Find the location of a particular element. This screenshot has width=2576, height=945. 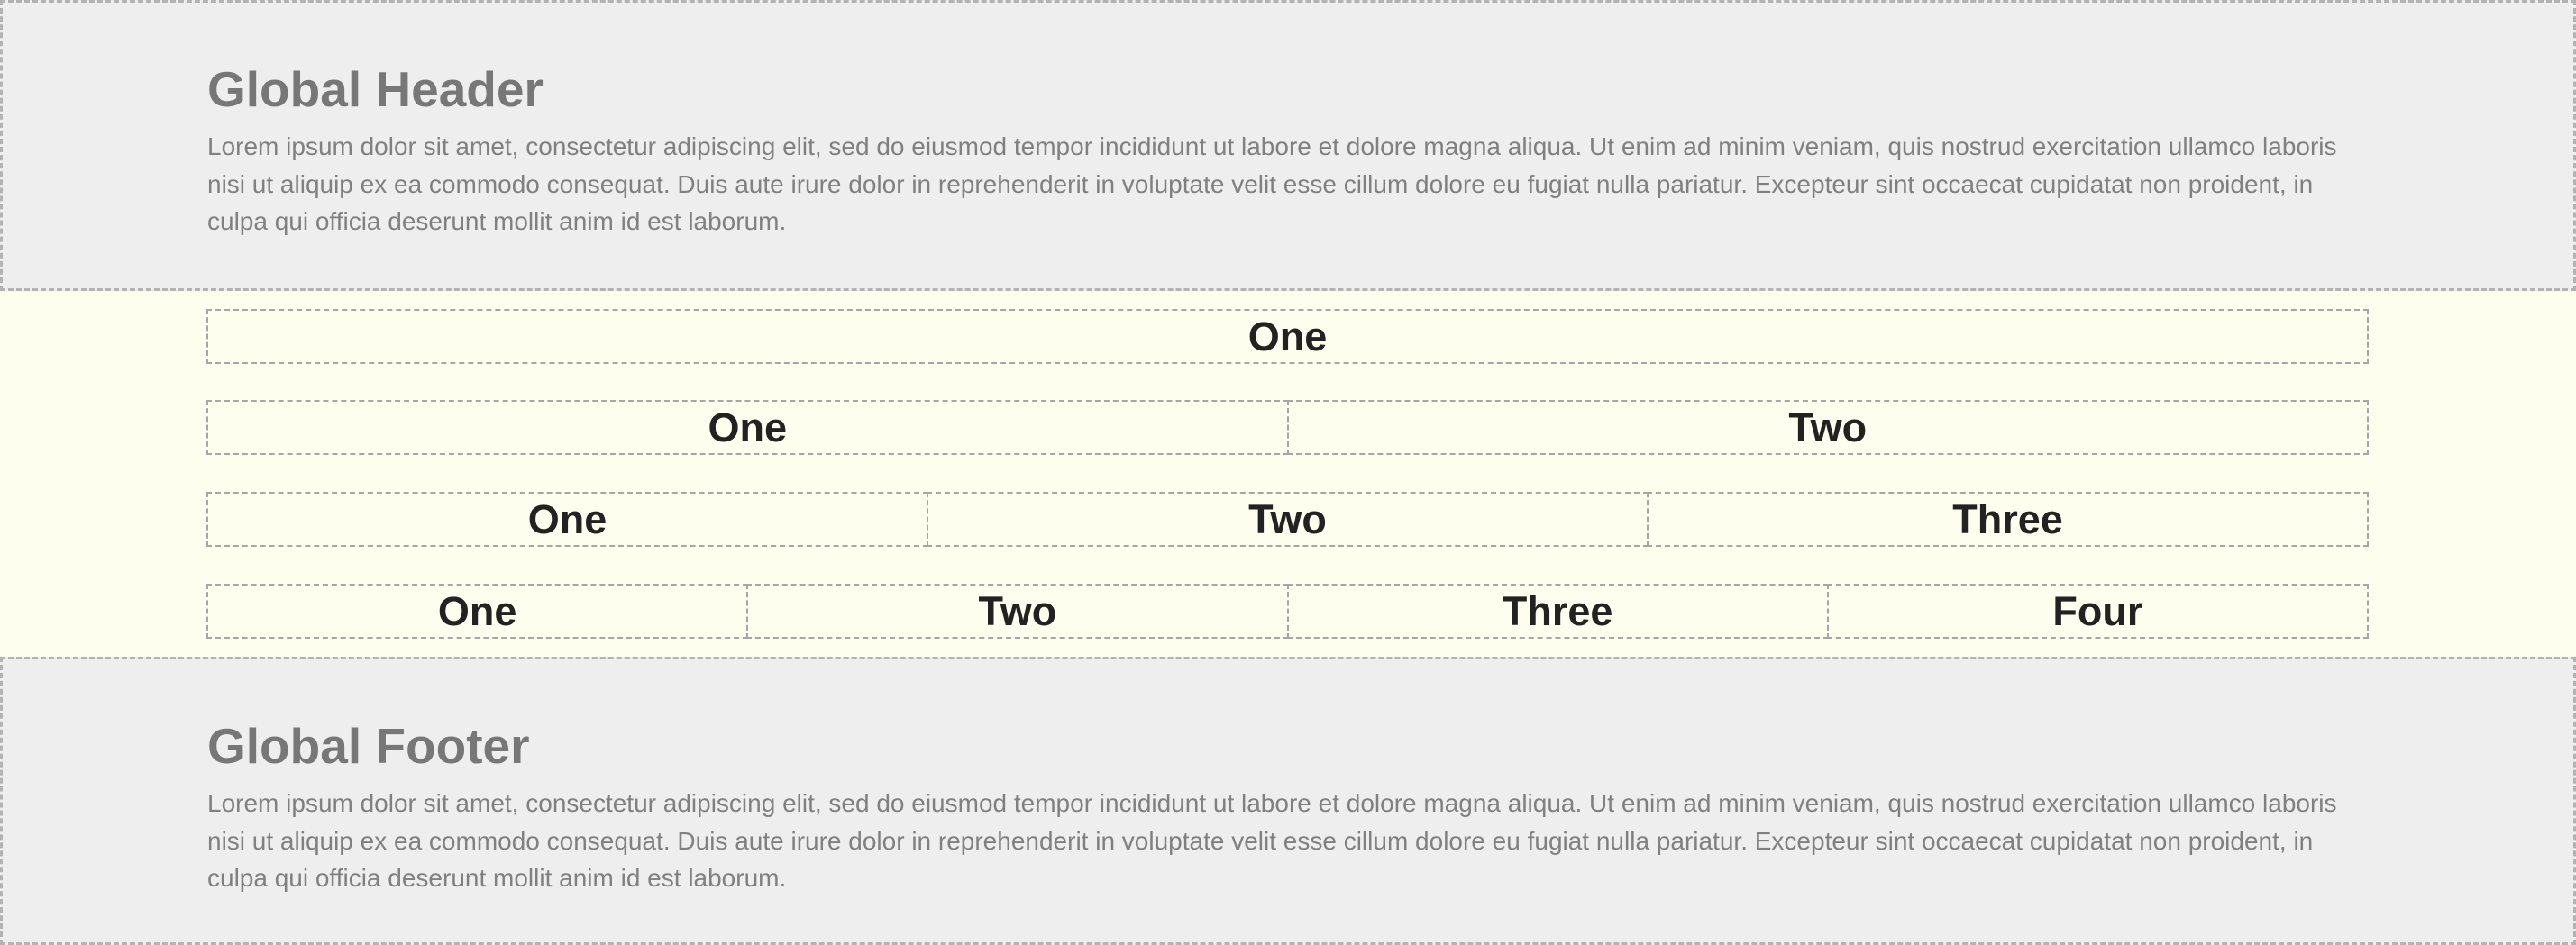

row-4-columns: One Two Three Four is located at coordinates (1287, 611).